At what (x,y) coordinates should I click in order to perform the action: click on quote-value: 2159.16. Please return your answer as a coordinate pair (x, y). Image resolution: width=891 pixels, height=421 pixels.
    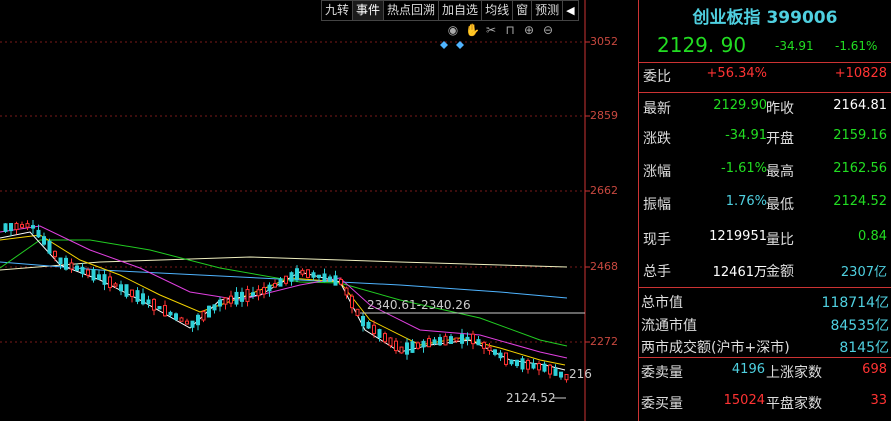
    Looking at the image, I should click on (860, 135).